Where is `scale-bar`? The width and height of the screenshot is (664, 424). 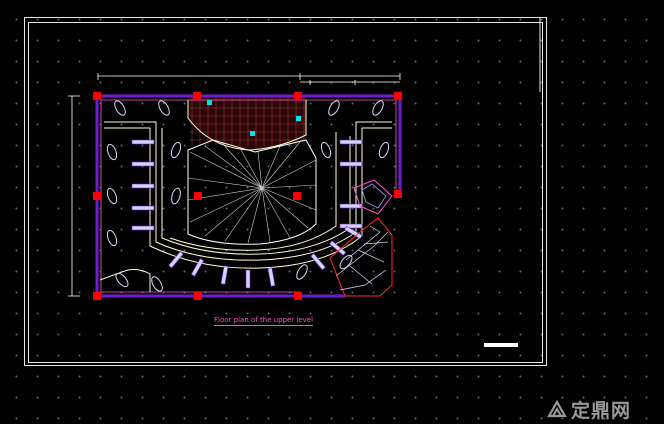
scale-bar is located at coordinates (501, 345).